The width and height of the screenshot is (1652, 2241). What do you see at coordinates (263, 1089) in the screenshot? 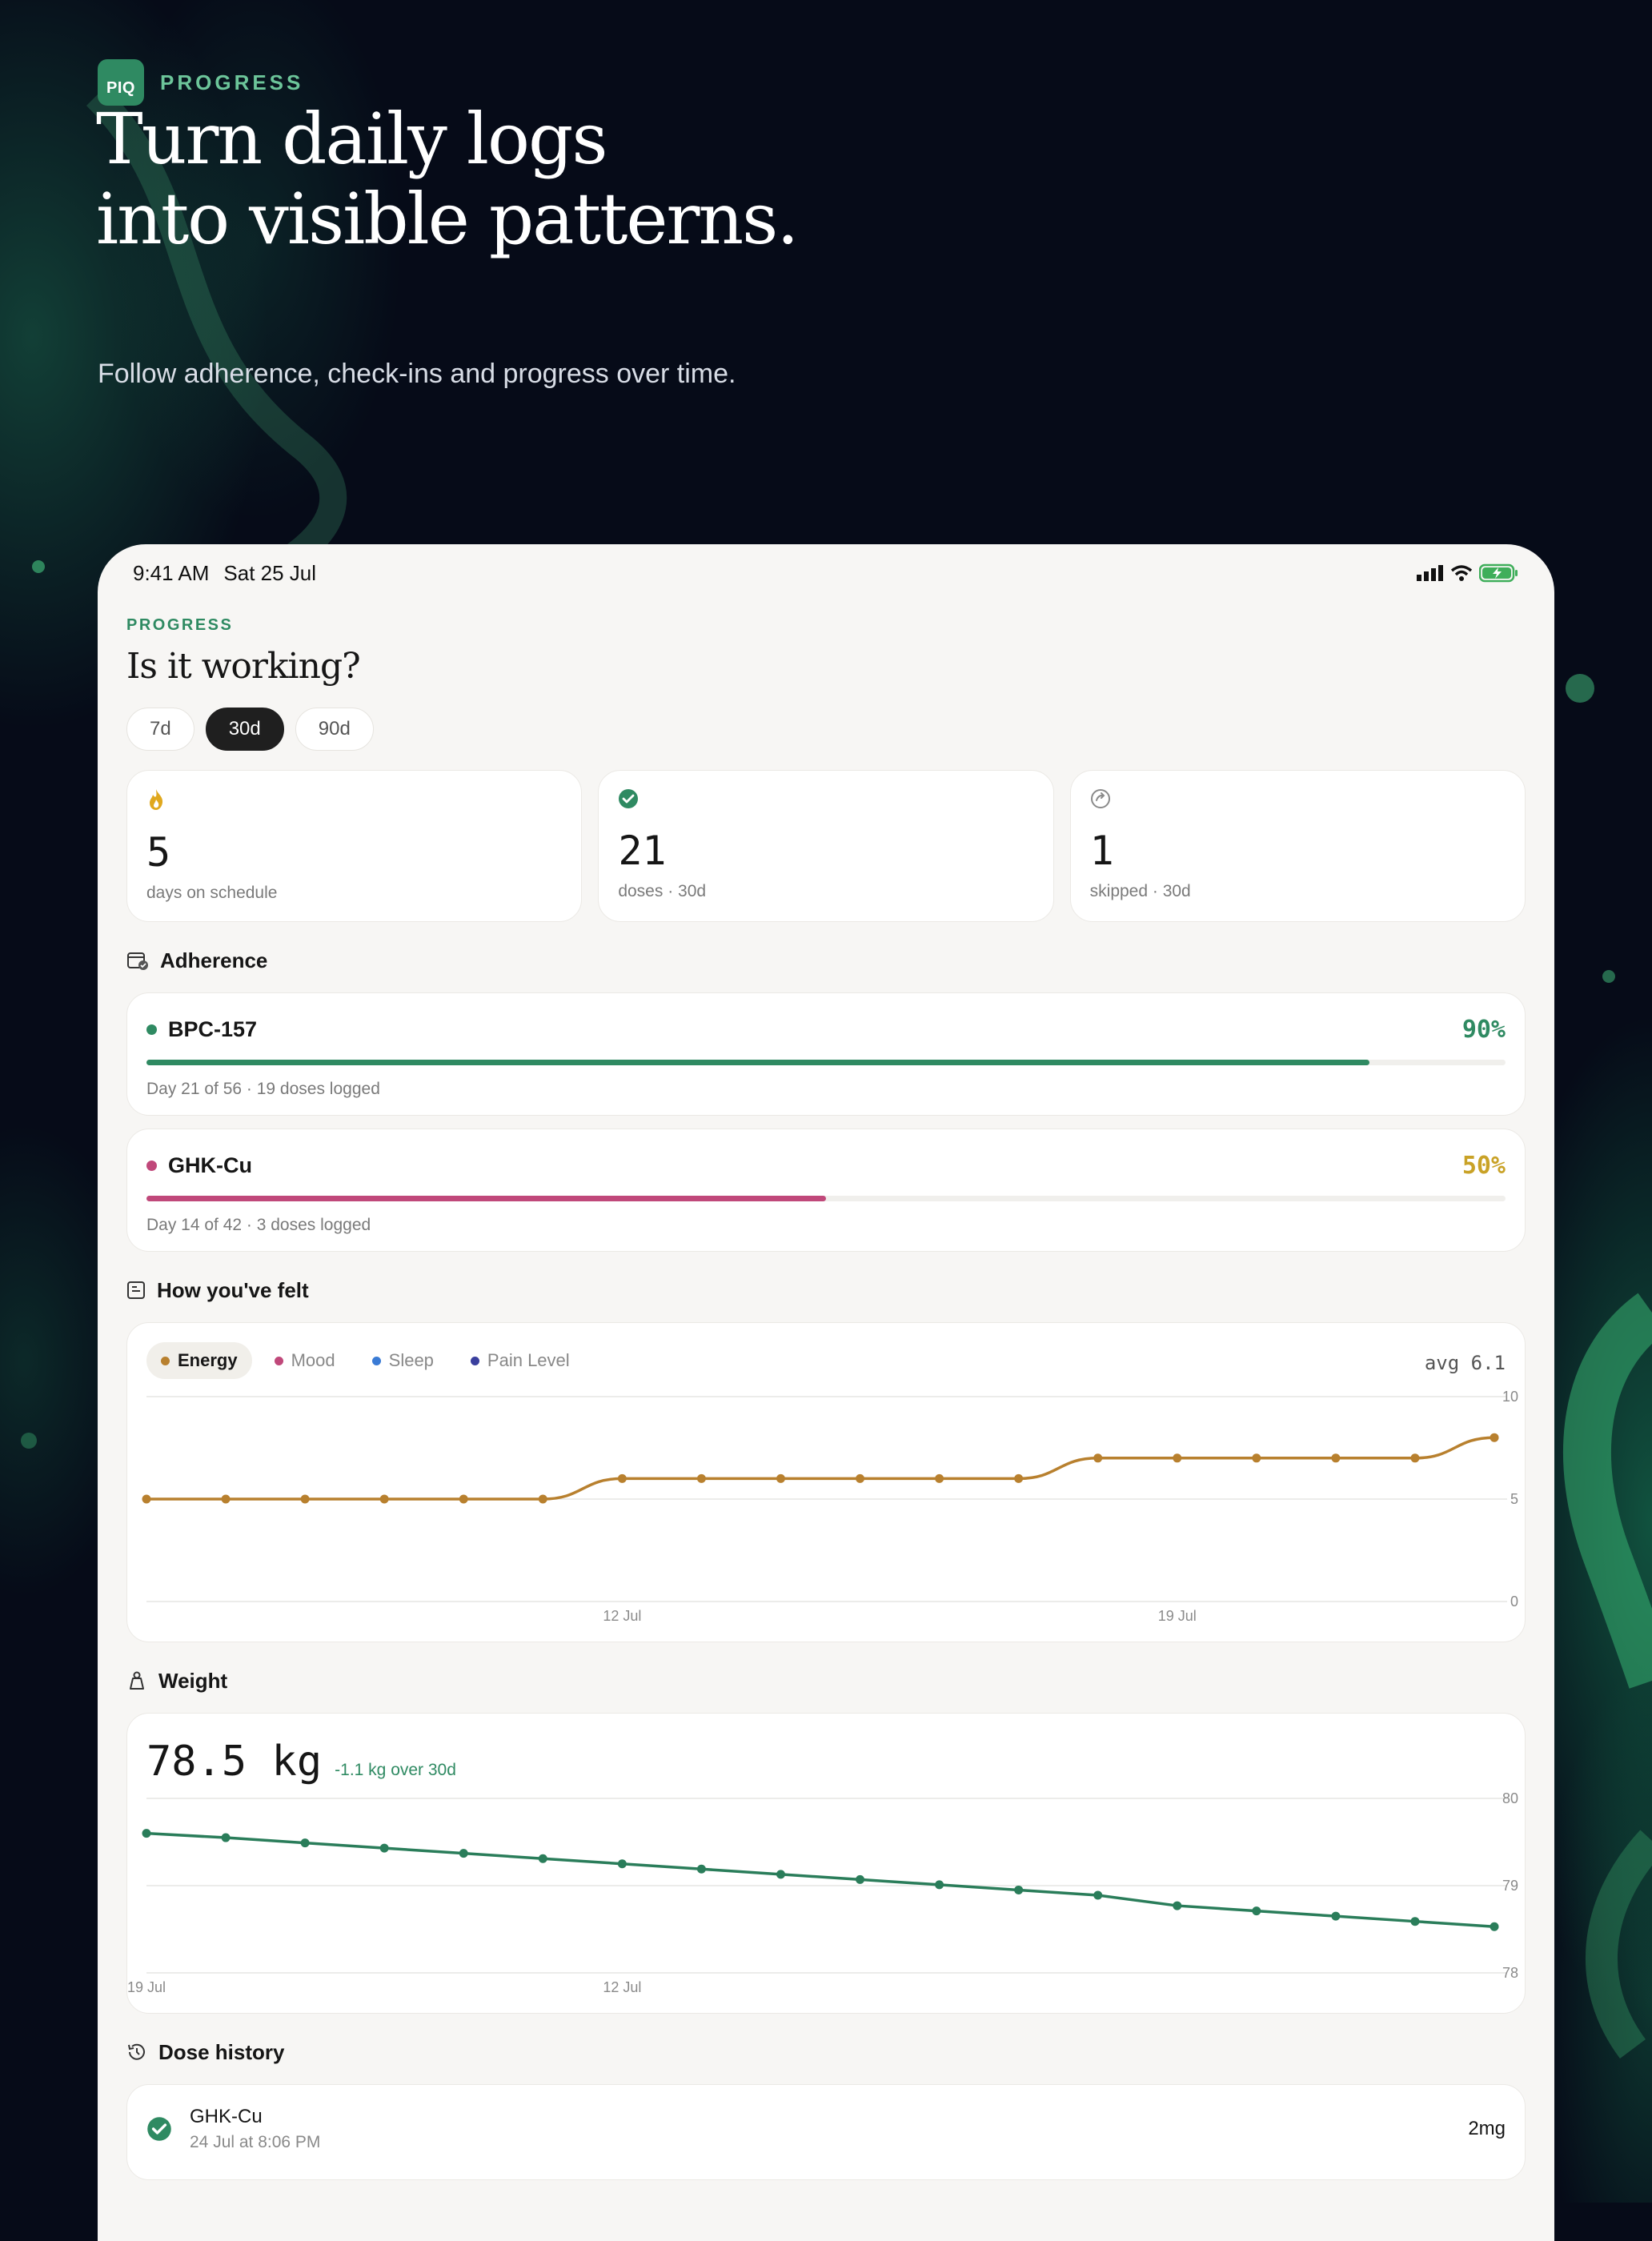
I see `adherence-detail: Day 21 of 56 · 19 doses logged` at bounding box center [263, 1089].